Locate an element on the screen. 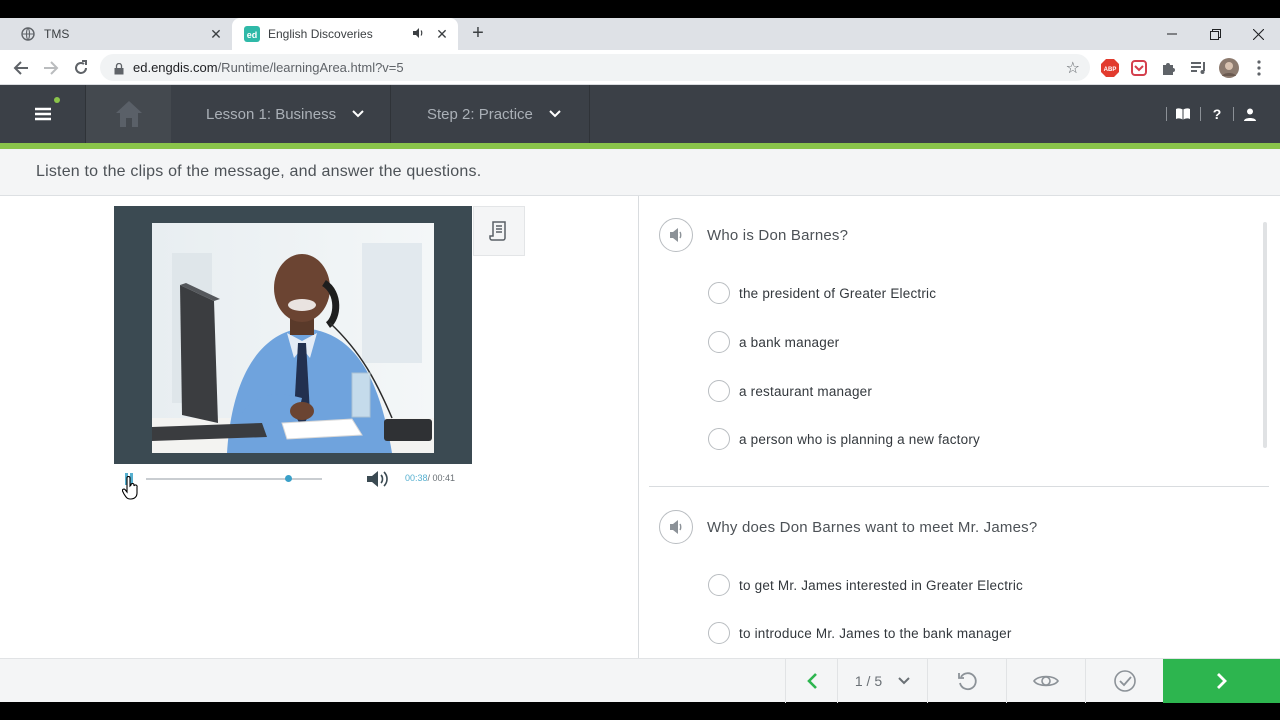 The height and width of the screenshot is (720, 1280). script-scroll-icon is located at coordinates (497, 231).